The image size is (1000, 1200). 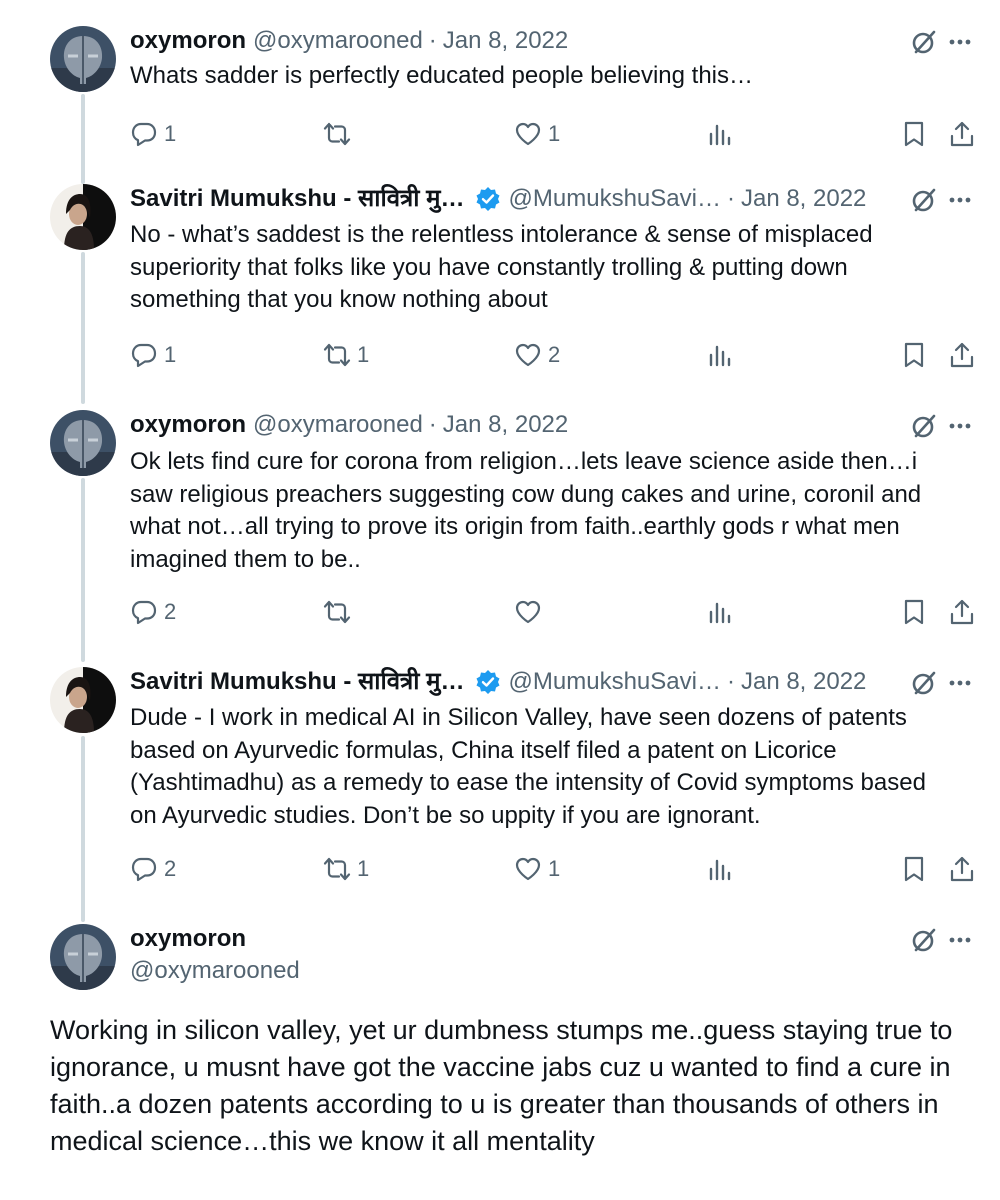 I want to click on tweet-actions: 2 1 1, so click(x=555, y=869).